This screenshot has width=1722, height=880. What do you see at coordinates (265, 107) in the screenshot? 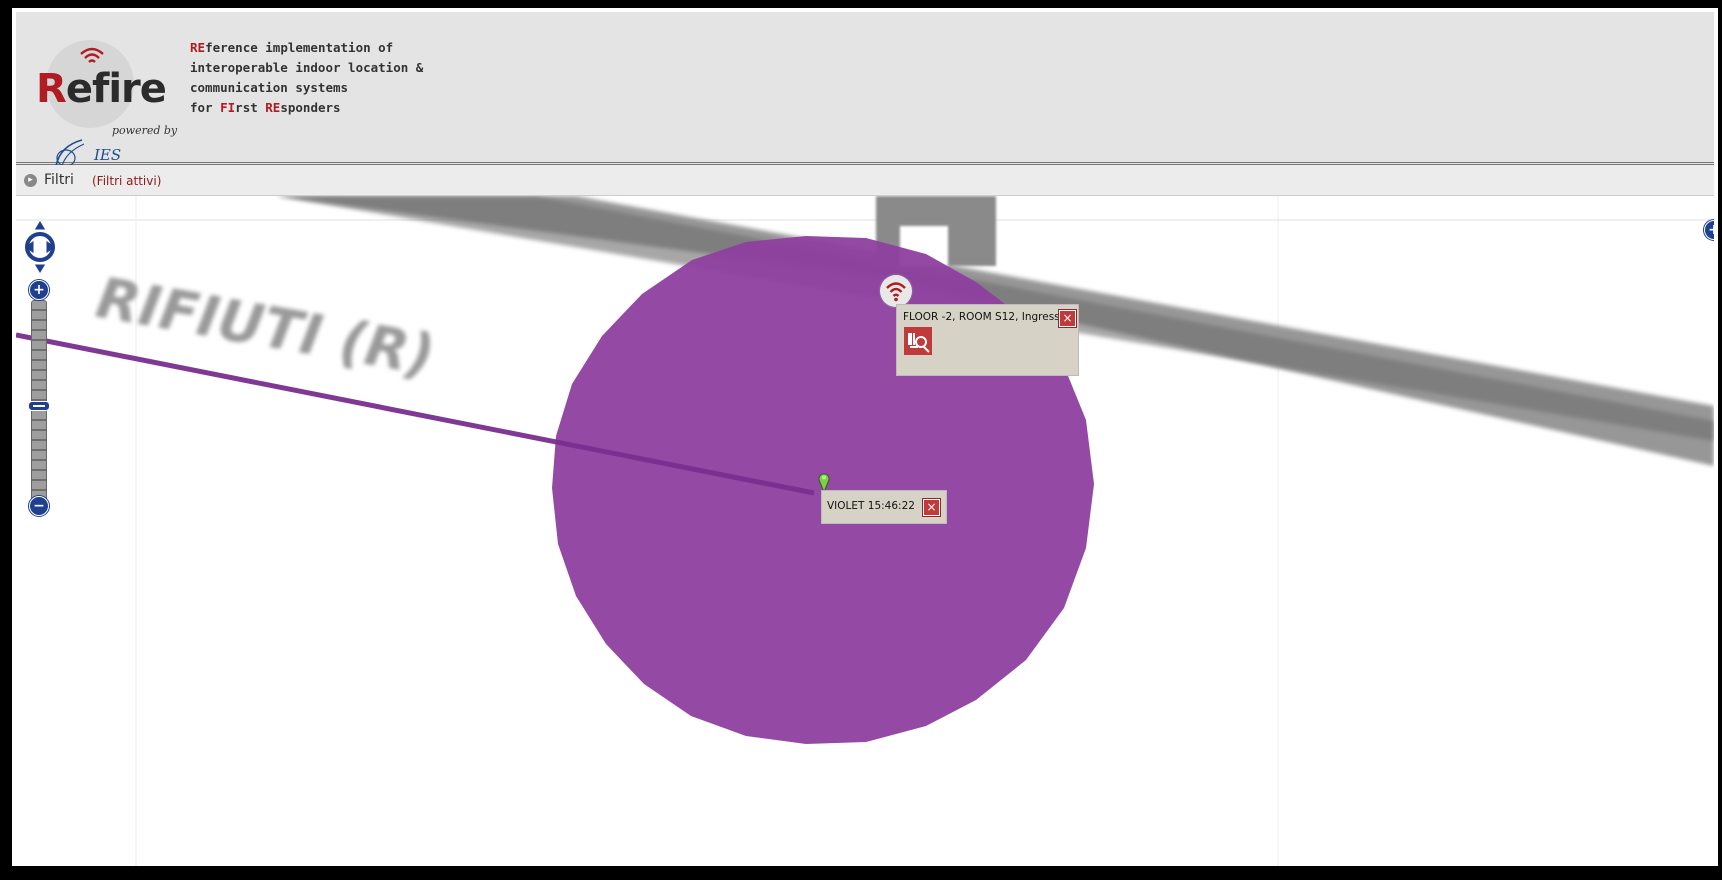
I see `tagline-line: for FIrst REsponders` at bounding box center [265, 107].